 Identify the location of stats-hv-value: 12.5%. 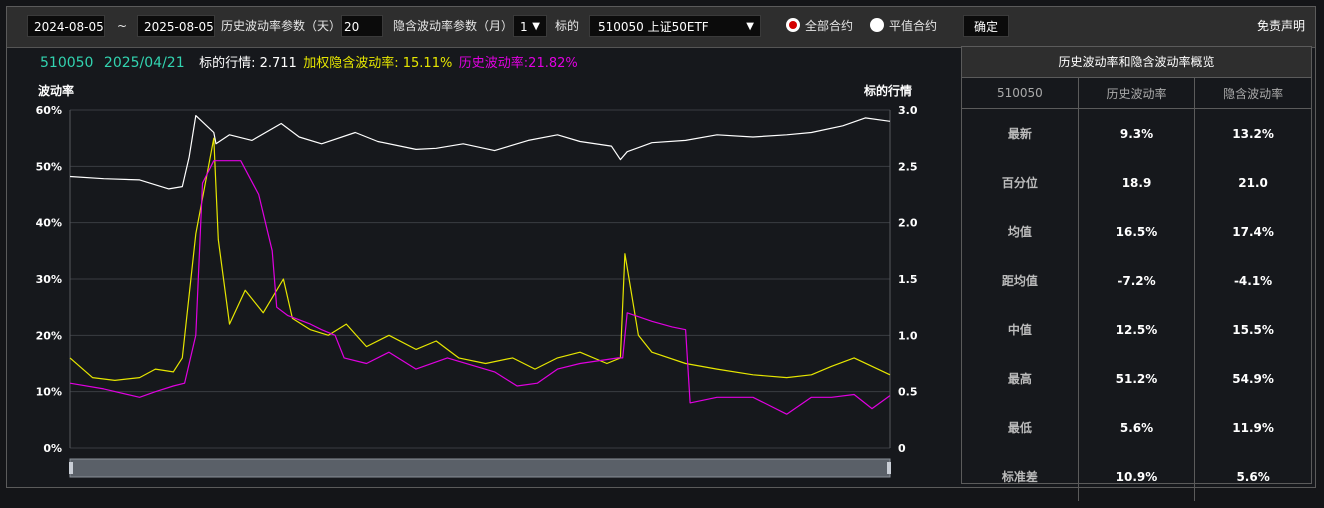
(1137, 329).